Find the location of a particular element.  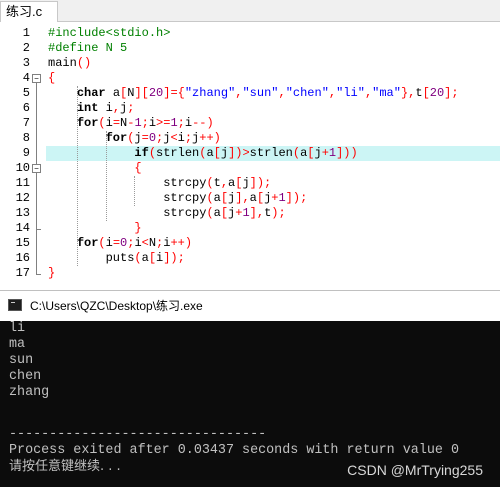

line-number: 17 is located at coordinates (22, 273).